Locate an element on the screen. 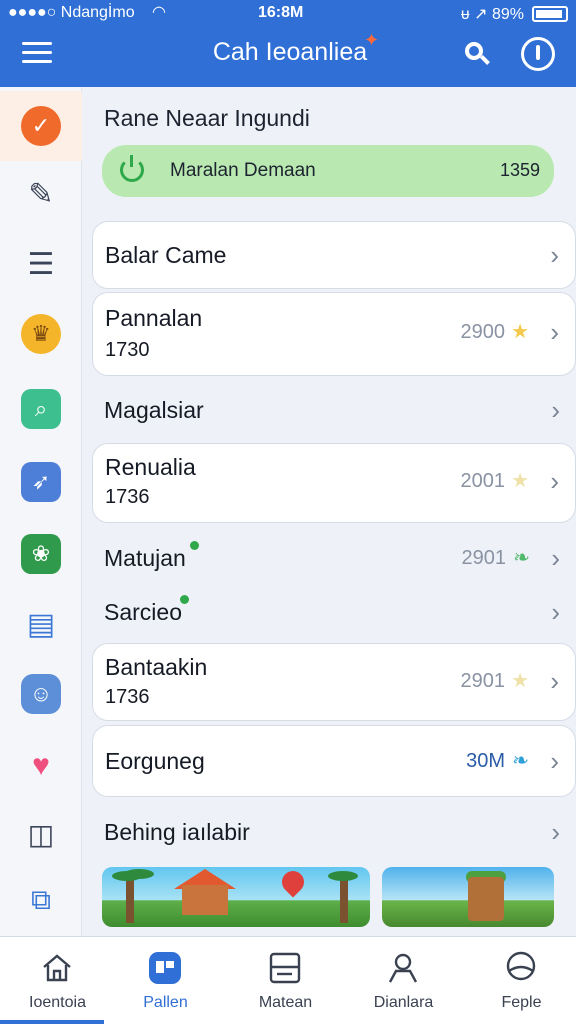 This screenshot has height=1024, width=576. list-item: Bantaakin 1736 2901 ★ › is located at coordinates (334, 682).